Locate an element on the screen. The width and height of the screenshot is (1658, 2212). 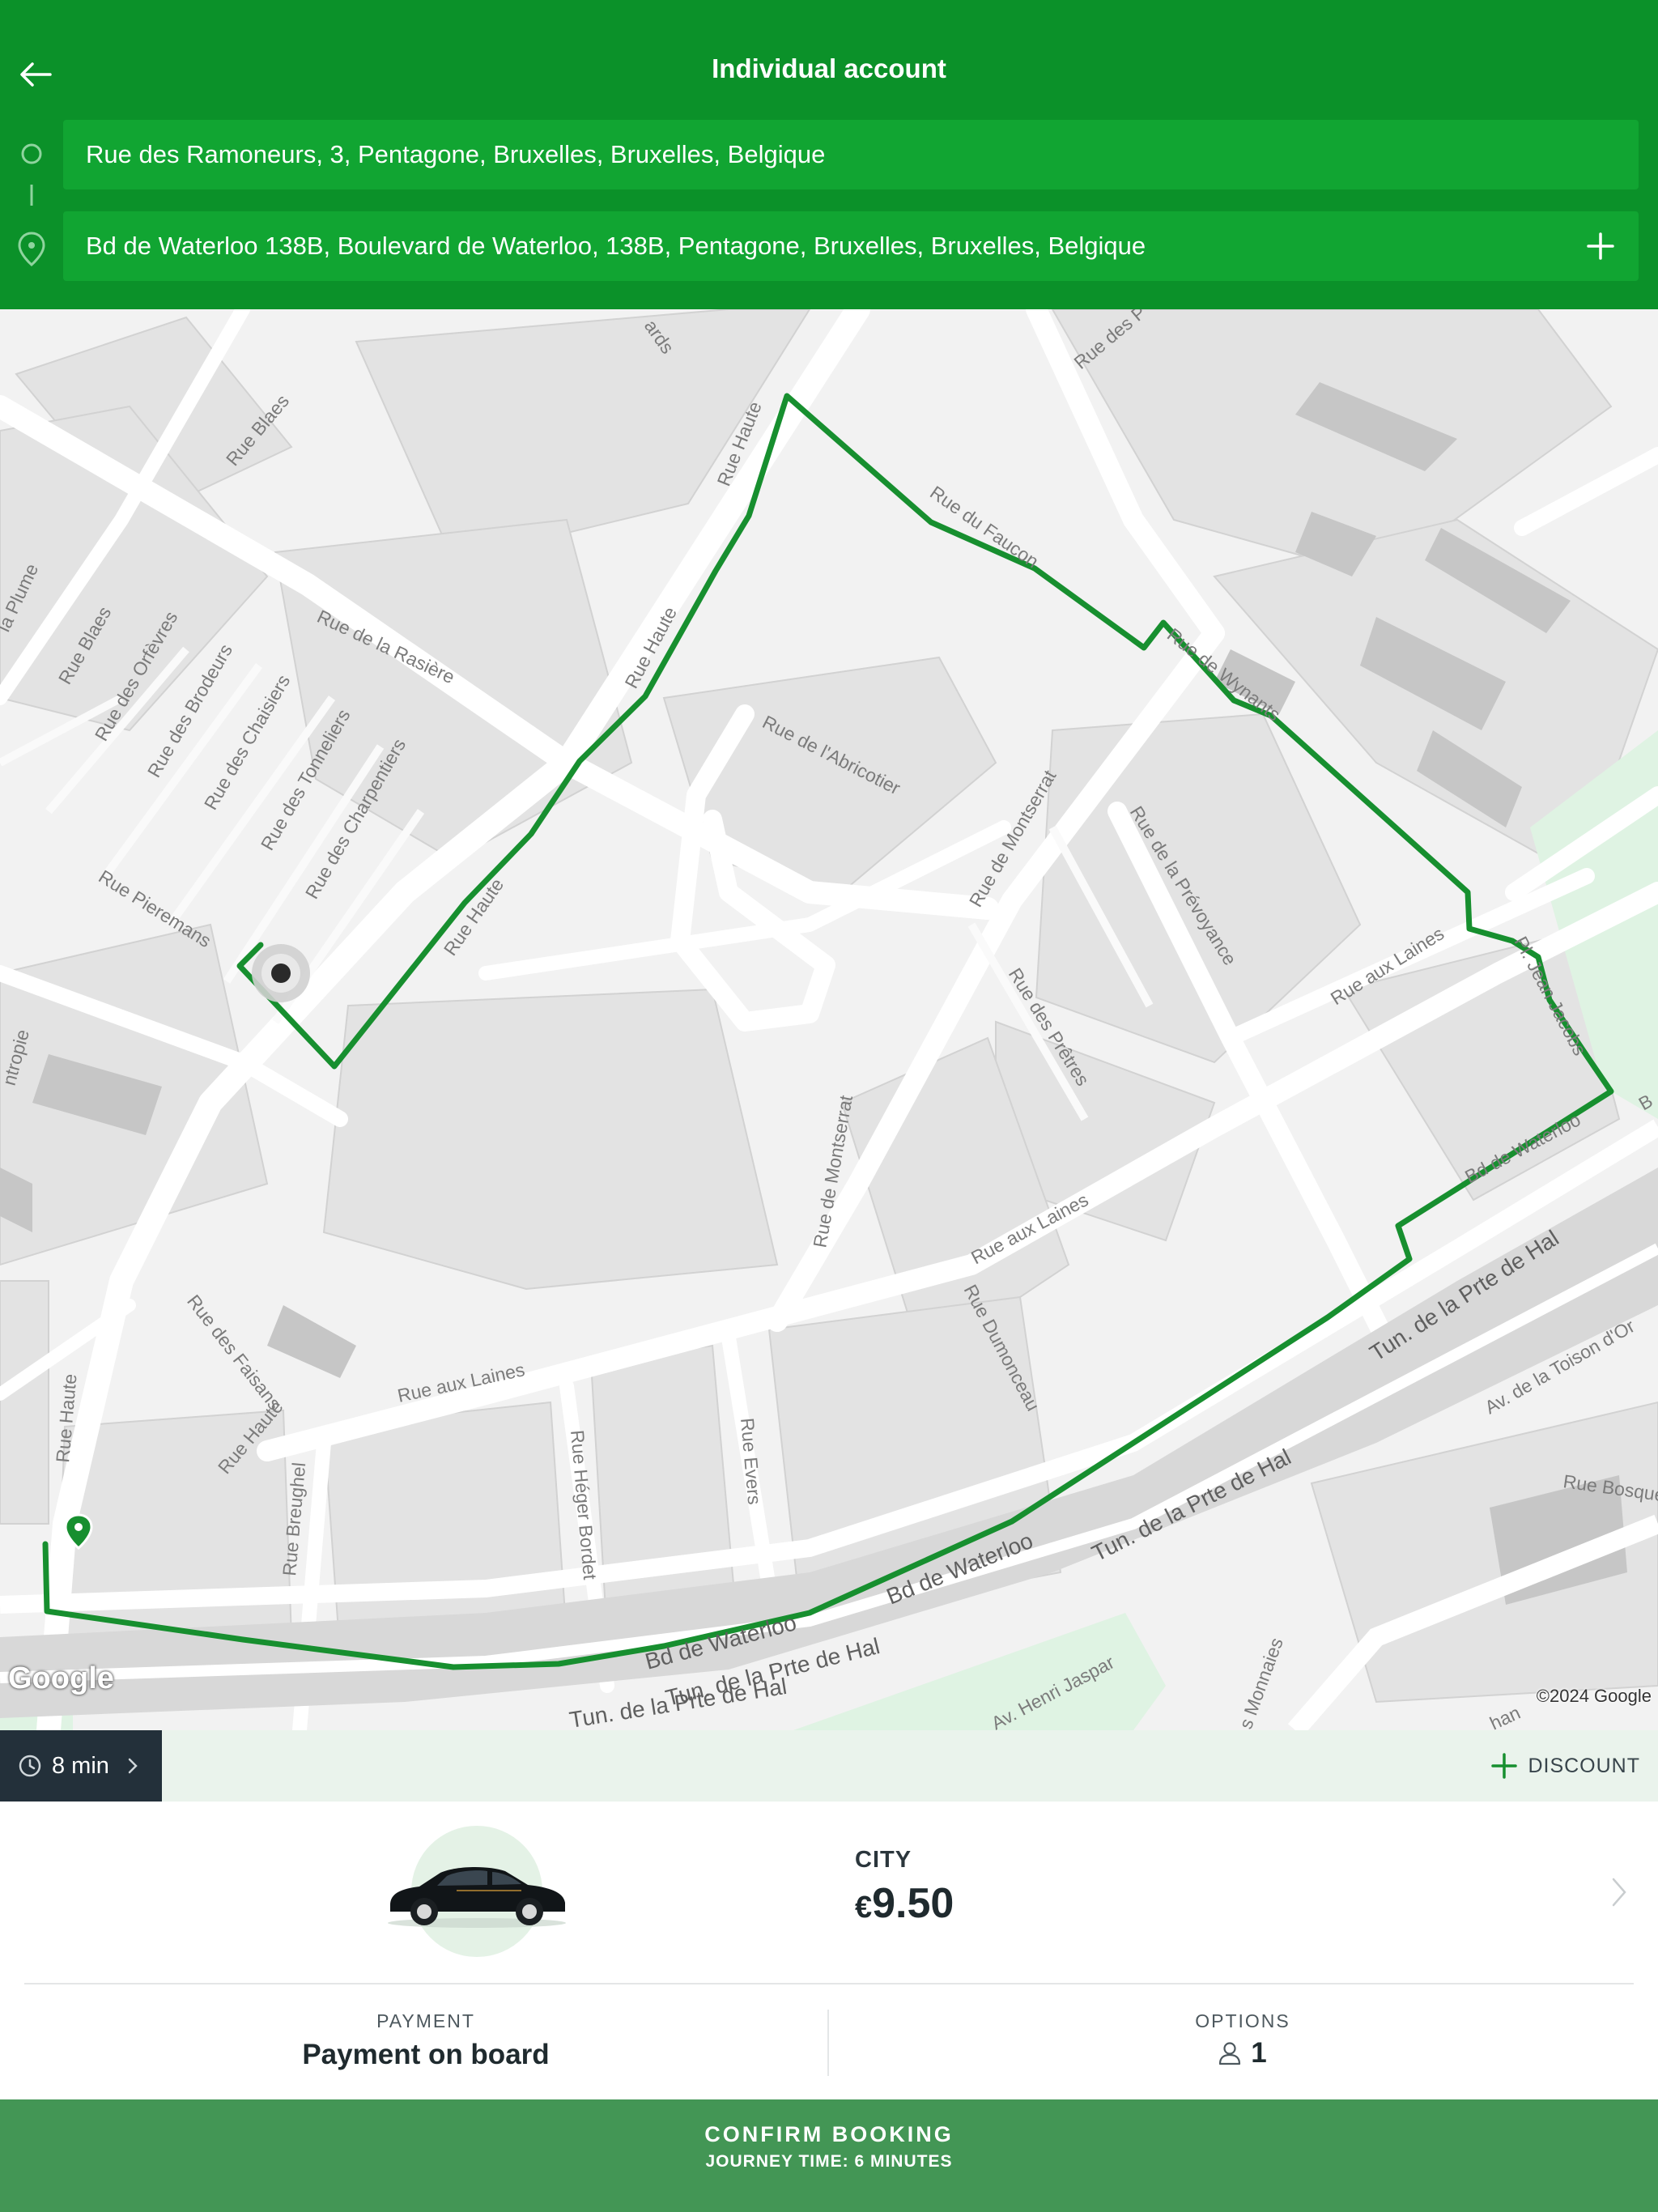
page-title: Individual account is located at coordinates (829, 68).